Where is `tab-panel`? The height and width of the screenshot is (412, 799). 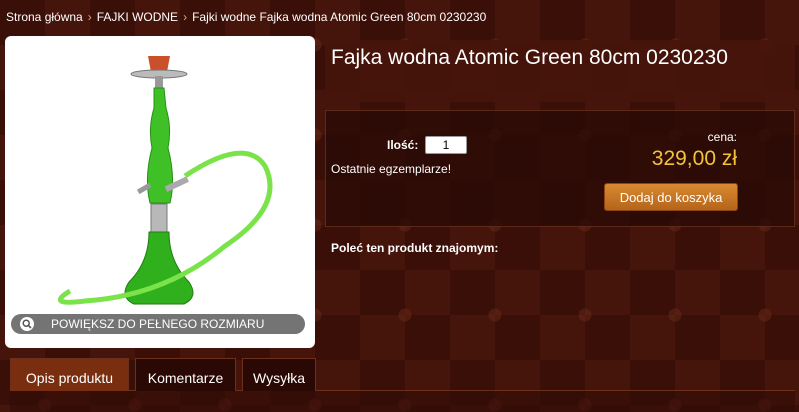 tab-panel is located at coordinates (402, 401).